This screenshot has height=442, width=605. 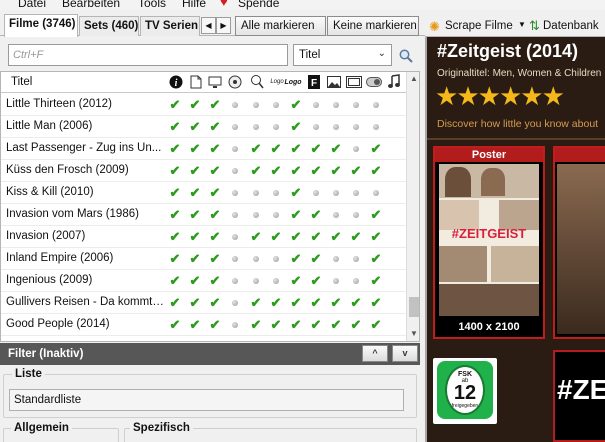 I want to click on database-button: Datenbank, so click(x=571, y=26).